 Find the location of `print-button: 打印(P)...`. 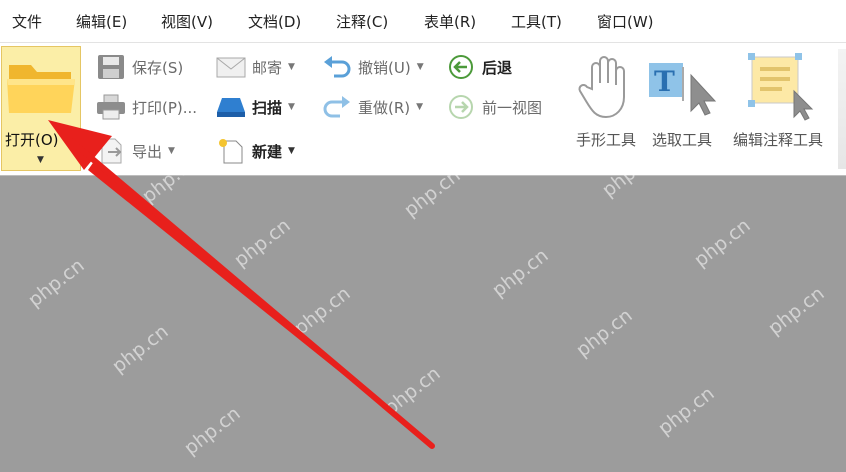

print-button: 打印(P)... is located at coordinates (146, 107).